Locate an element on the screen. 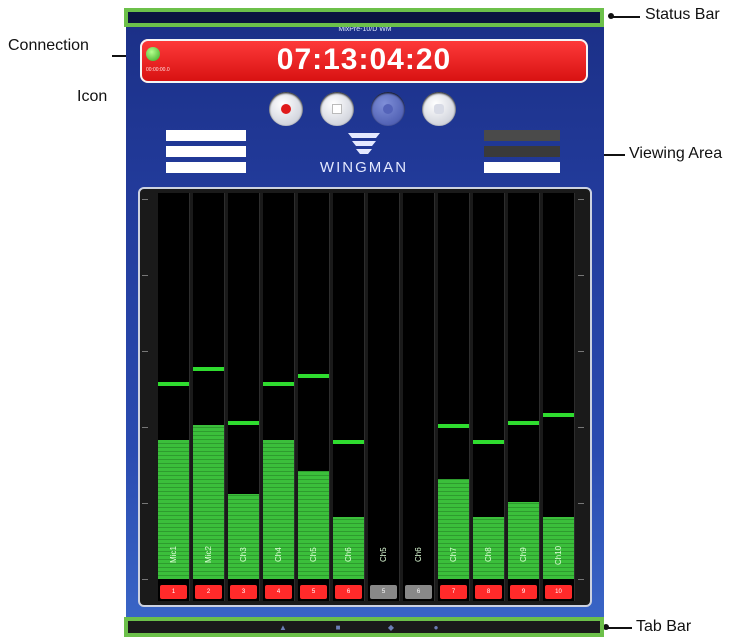 This screenshot has width=755, height=638. channel-strip: Mic2 2 is located at coordinates (209, 397).